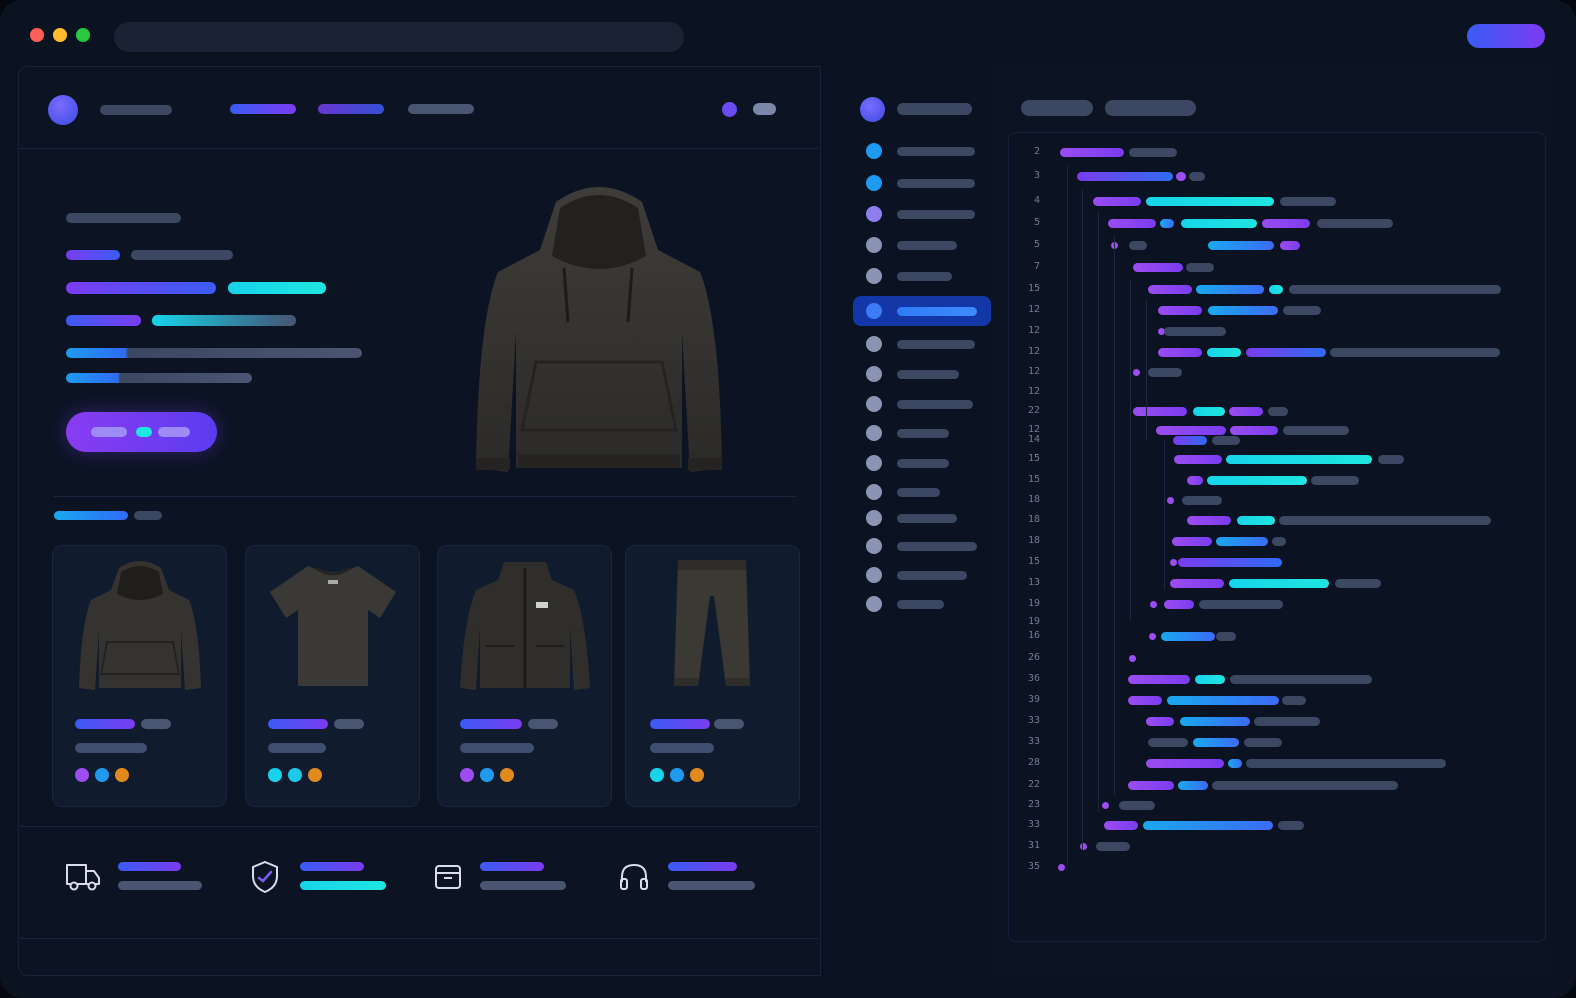 The height and width of the screenshot is (998, 1576). Describe the element at coordinates (148, 515) in the screenshot. I see `section-subtitle` at that location.